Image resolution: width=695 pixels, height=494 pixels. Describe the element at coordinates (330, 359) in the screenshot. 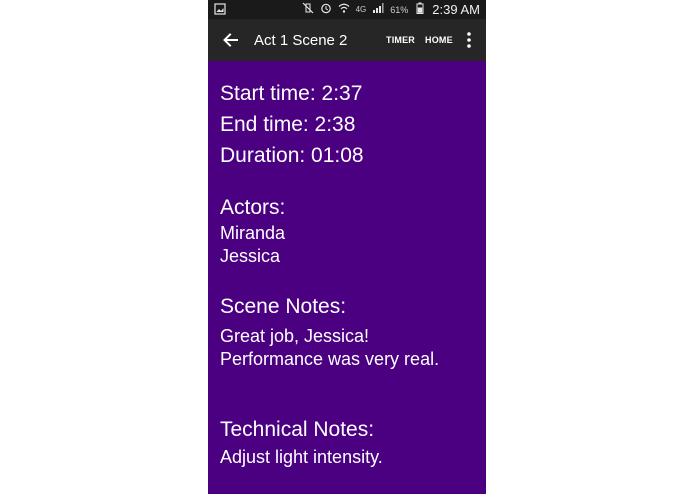

I see `scene-notes-line: Performance was very real.` at that location.